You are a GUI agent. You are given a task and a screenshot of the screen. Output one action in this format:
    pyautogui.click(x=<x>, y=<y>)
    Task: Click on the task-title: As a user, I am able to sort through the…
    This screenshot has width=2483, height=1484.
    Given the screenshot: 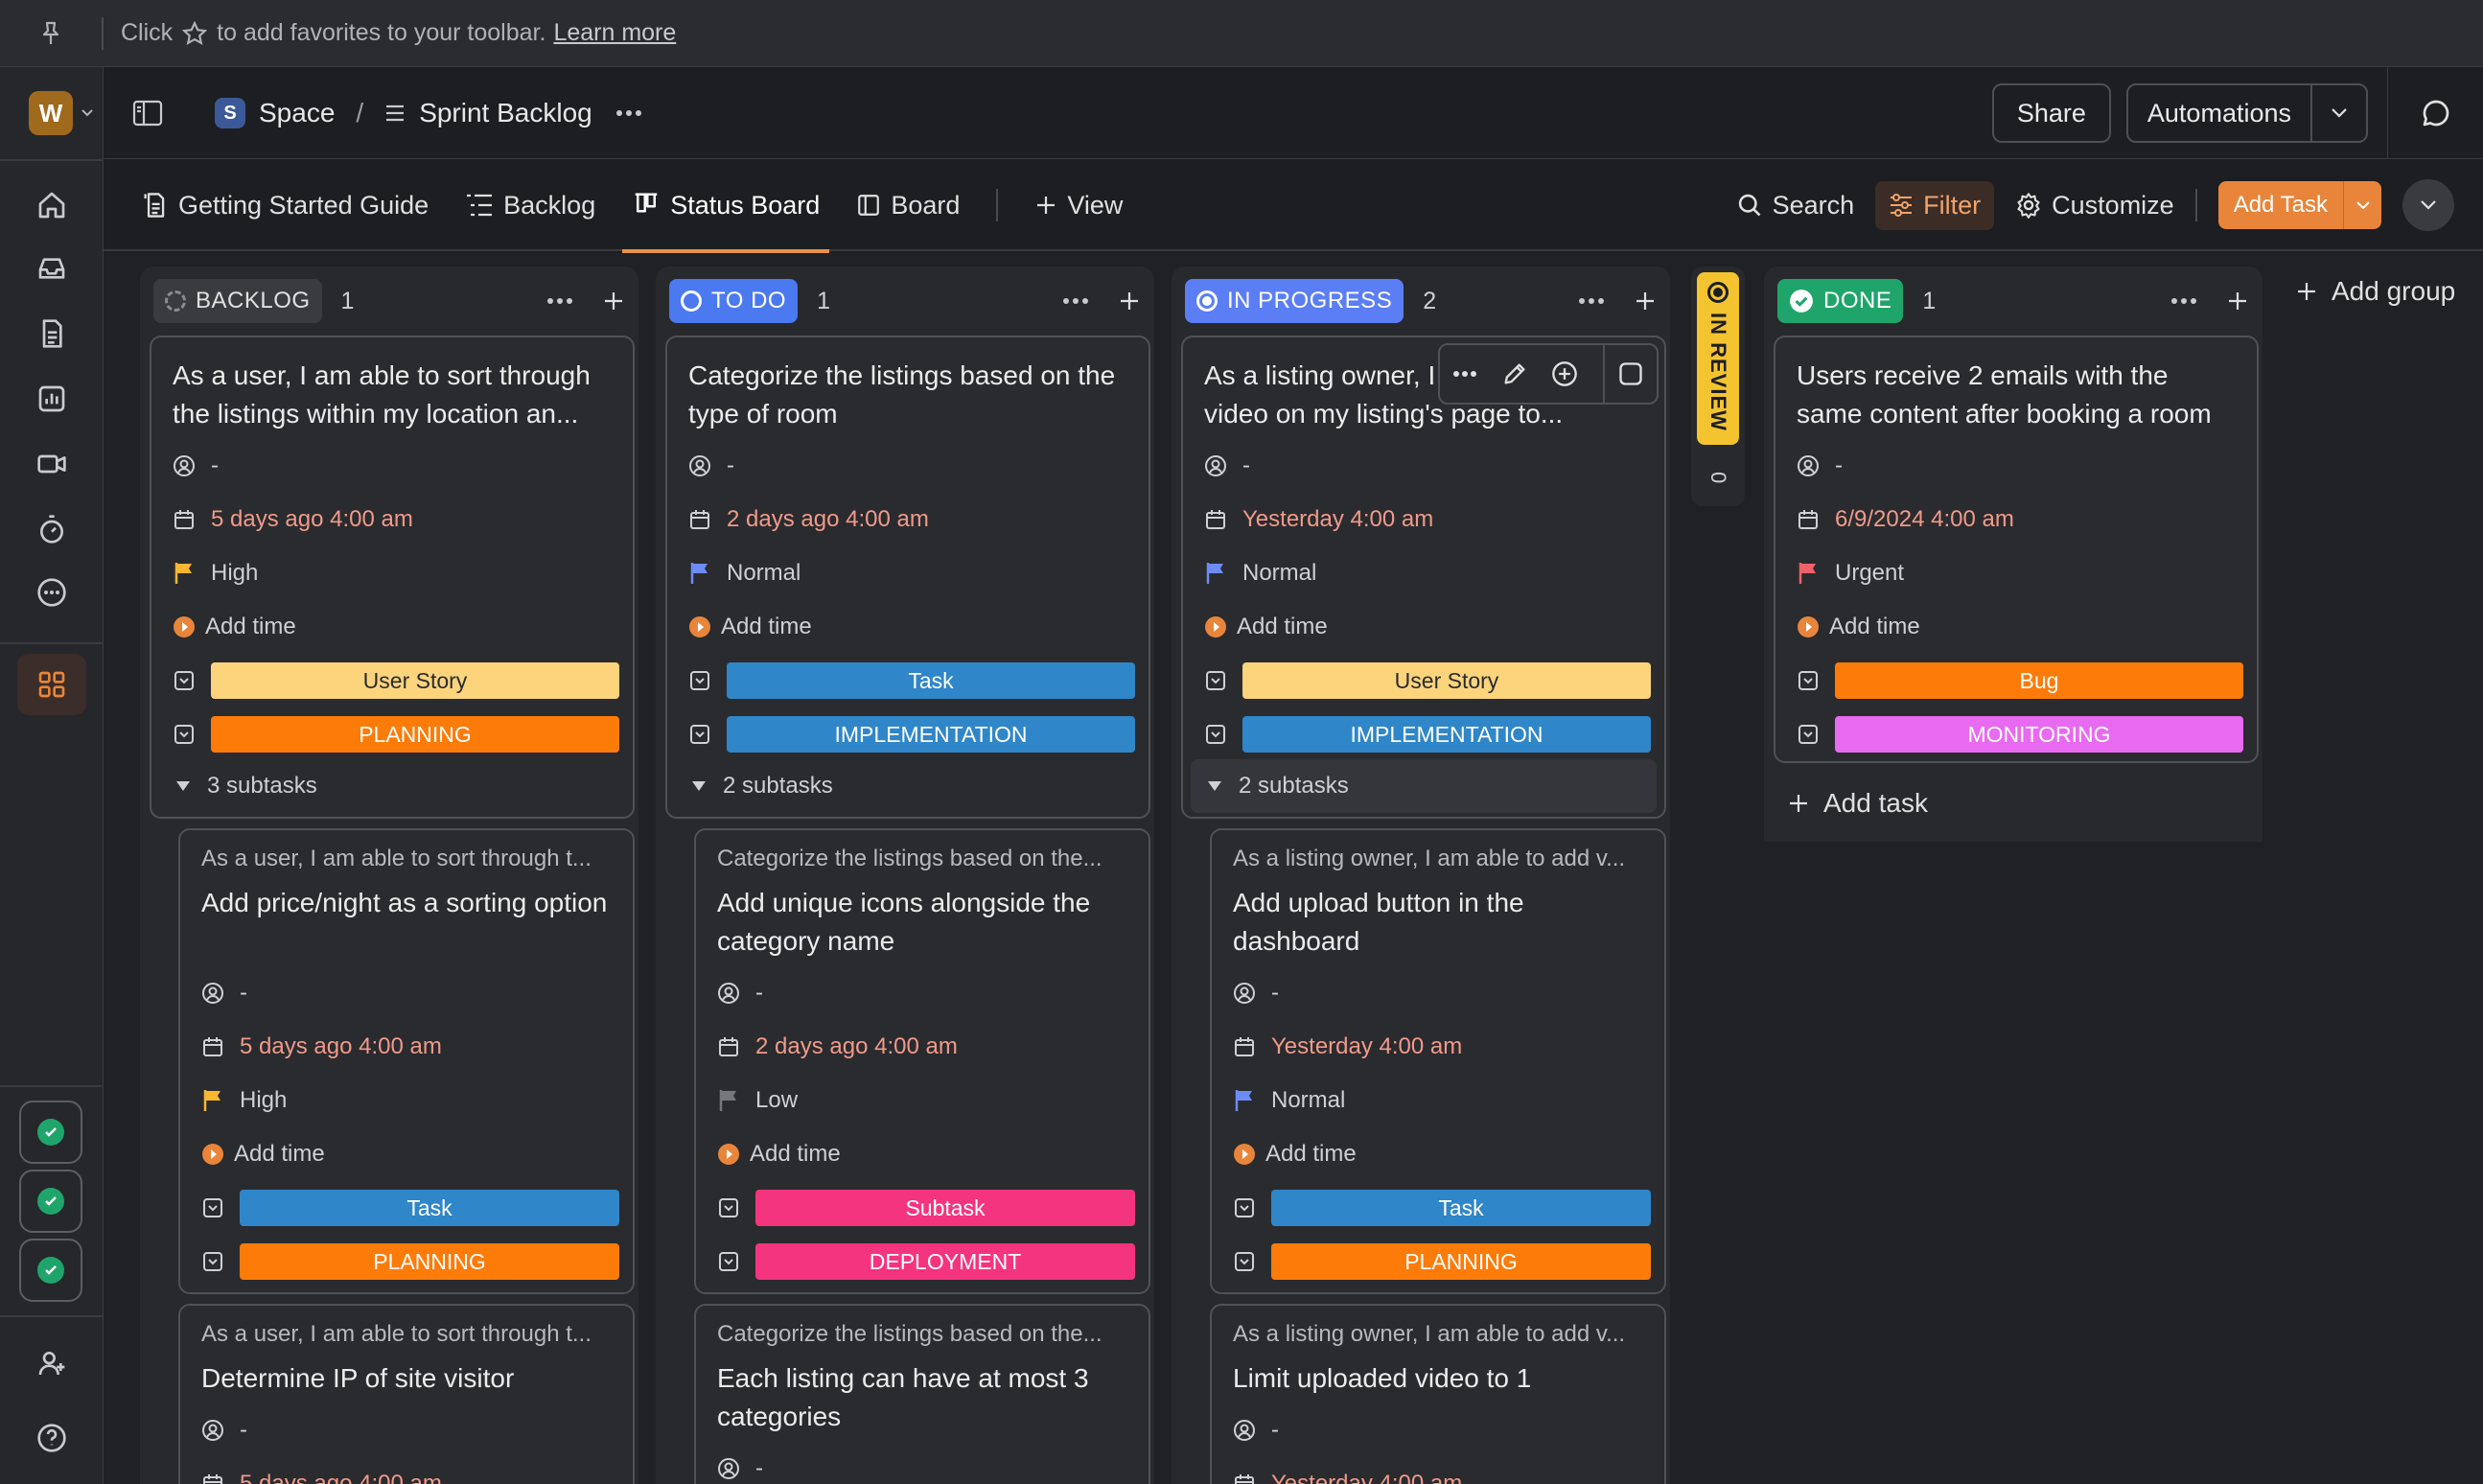 What is the action you would take?
    pyautogui.click(x=393, y=395)
    